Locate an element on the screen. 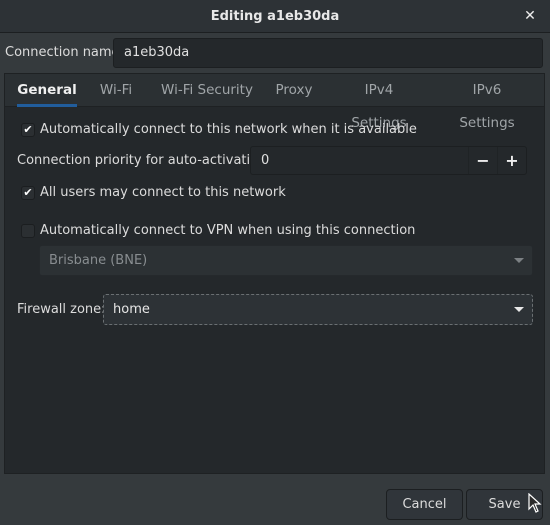 The image size is (550, 525). auto-connect-checkbox: ✔ is located at coordinates (28, 129).